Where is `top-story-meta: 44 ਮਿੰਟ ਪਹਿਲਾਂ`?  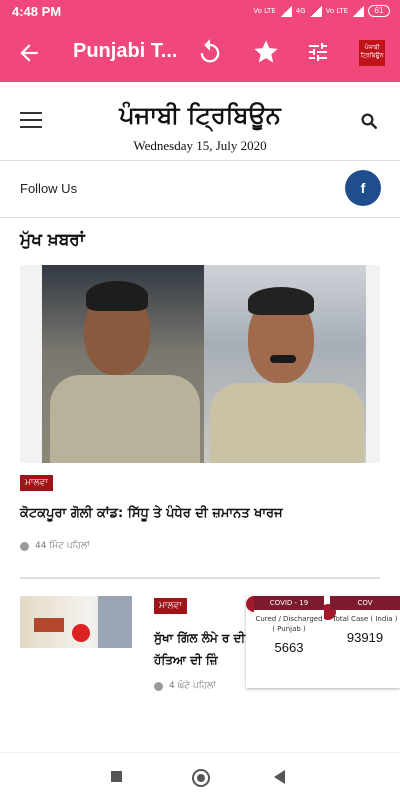 top-story-meta: 44 ਮਿੰਟ ਪਹਿਲਾਂ is located at coordinates (55, 546).